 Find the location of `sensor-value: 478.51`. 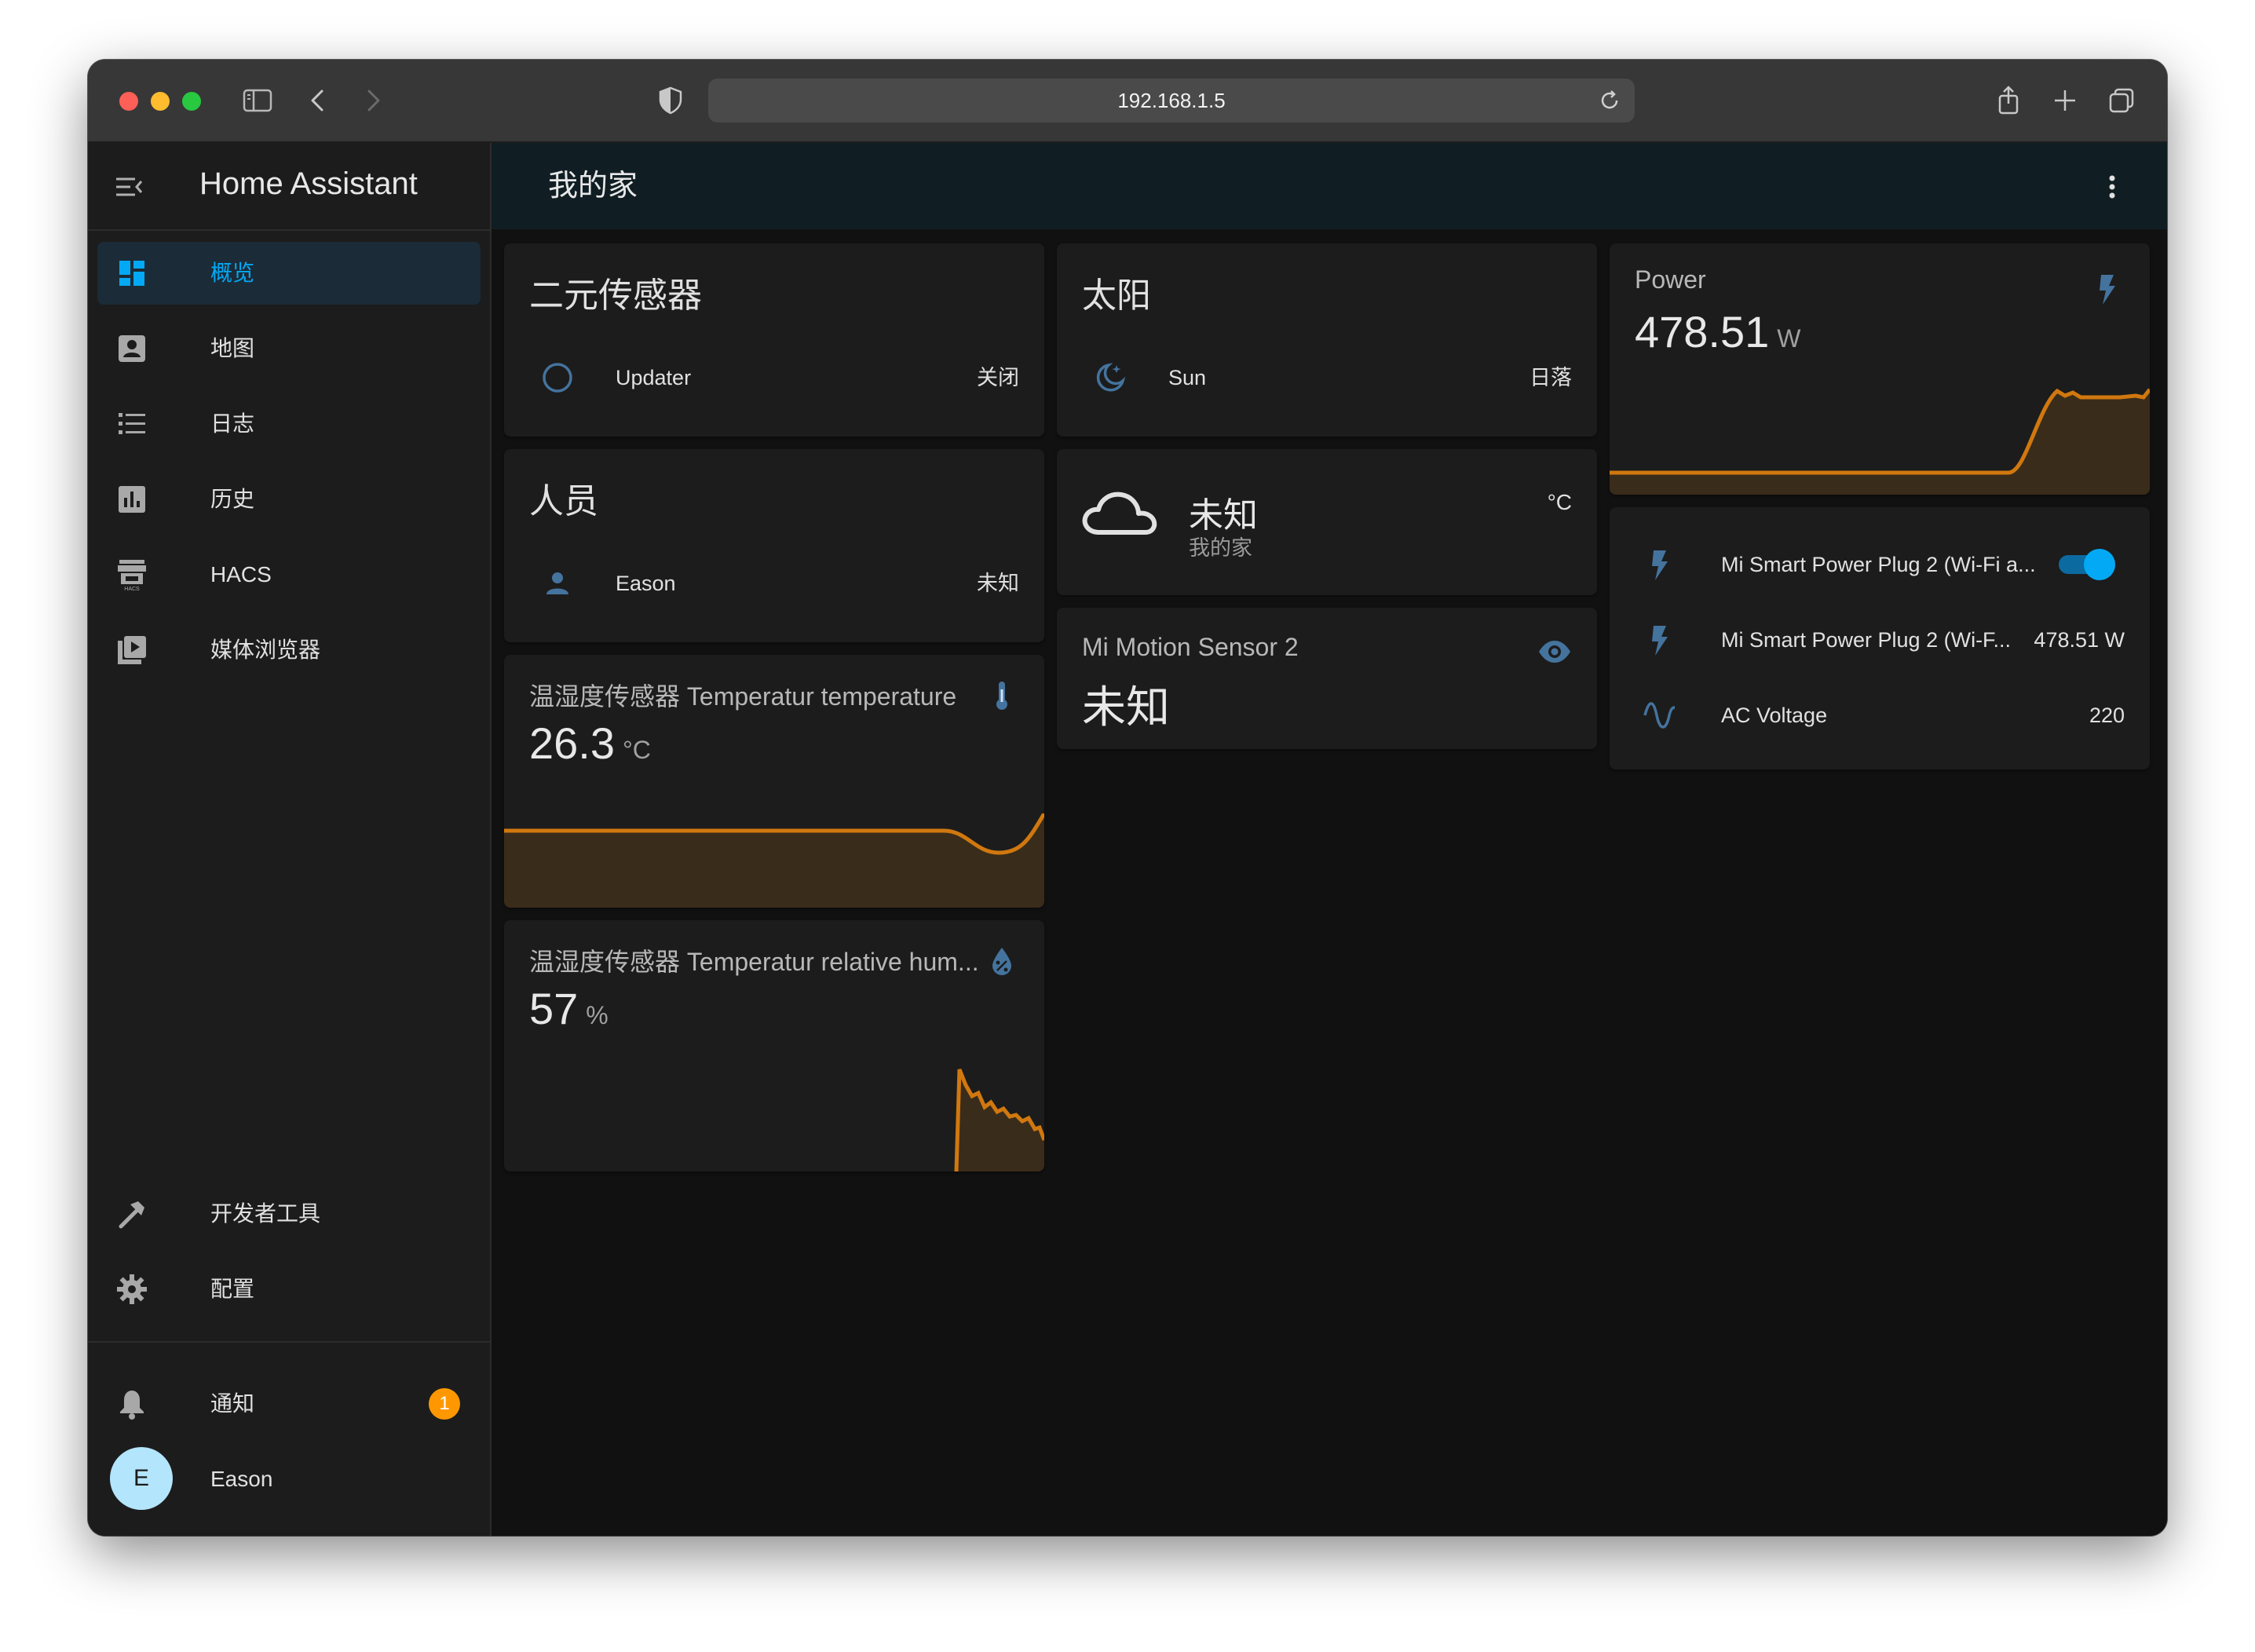

sensor-value: 478.51 is located at coordinates (1703, 331).